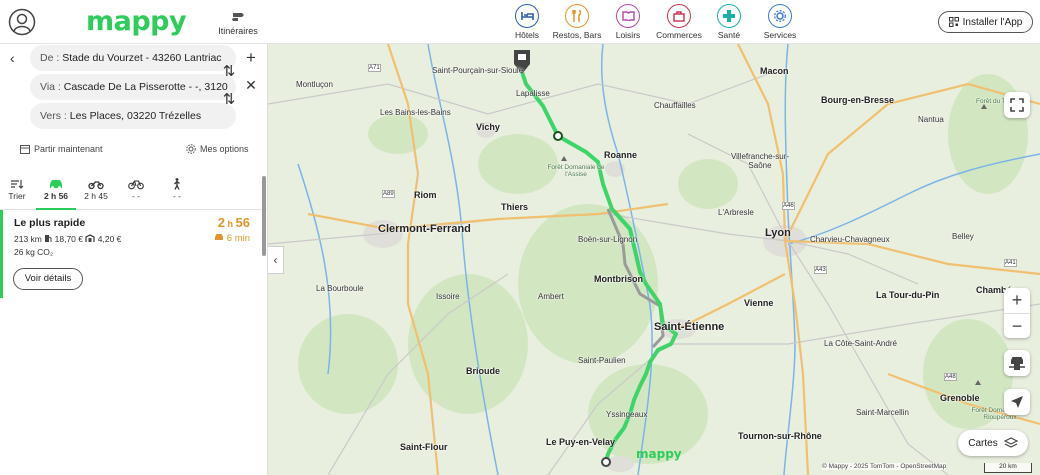 Image resolution: width=1040 pixels, height=475 pixels. I want to click on map-label: Lapalisse, so click(533, 93).